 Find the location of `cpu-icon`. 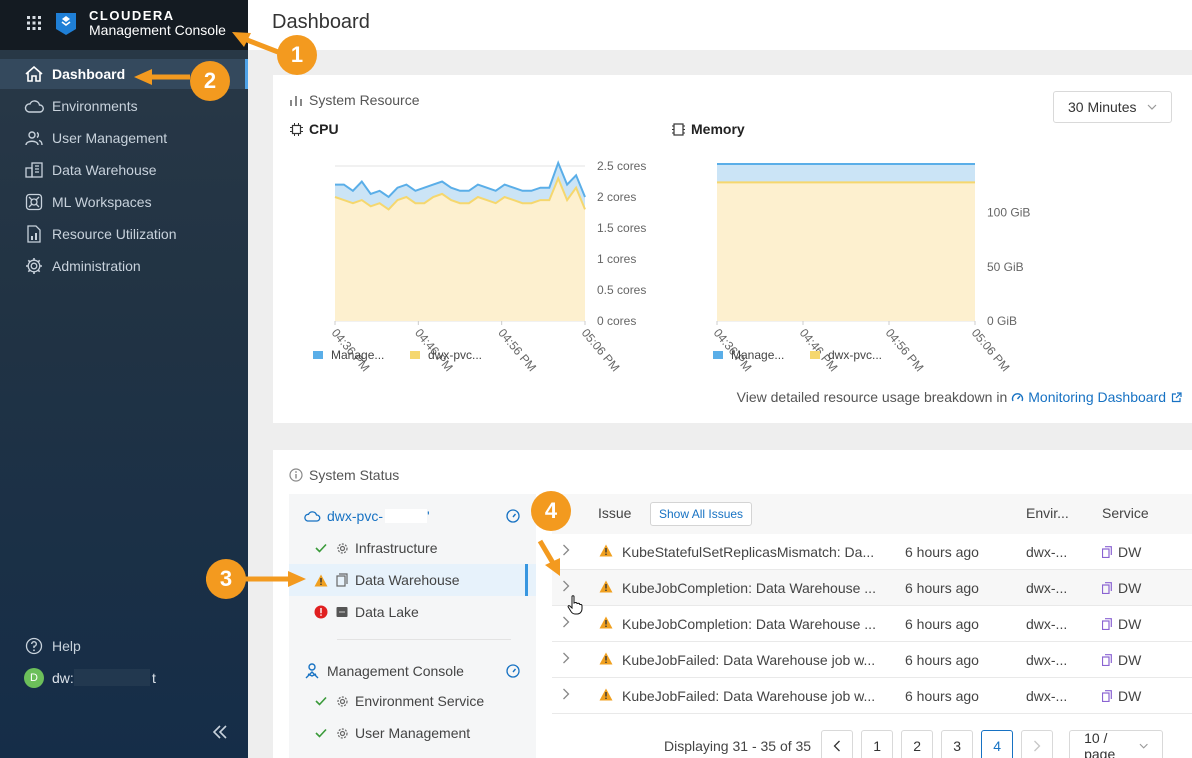

cpu-icon is located at coordinates (296, 129).